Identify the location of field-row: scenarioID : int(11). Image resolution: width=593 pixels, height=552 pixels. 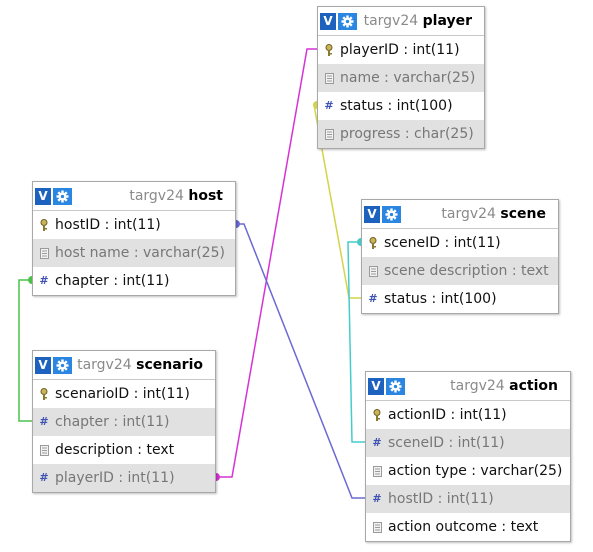
(124, 394).